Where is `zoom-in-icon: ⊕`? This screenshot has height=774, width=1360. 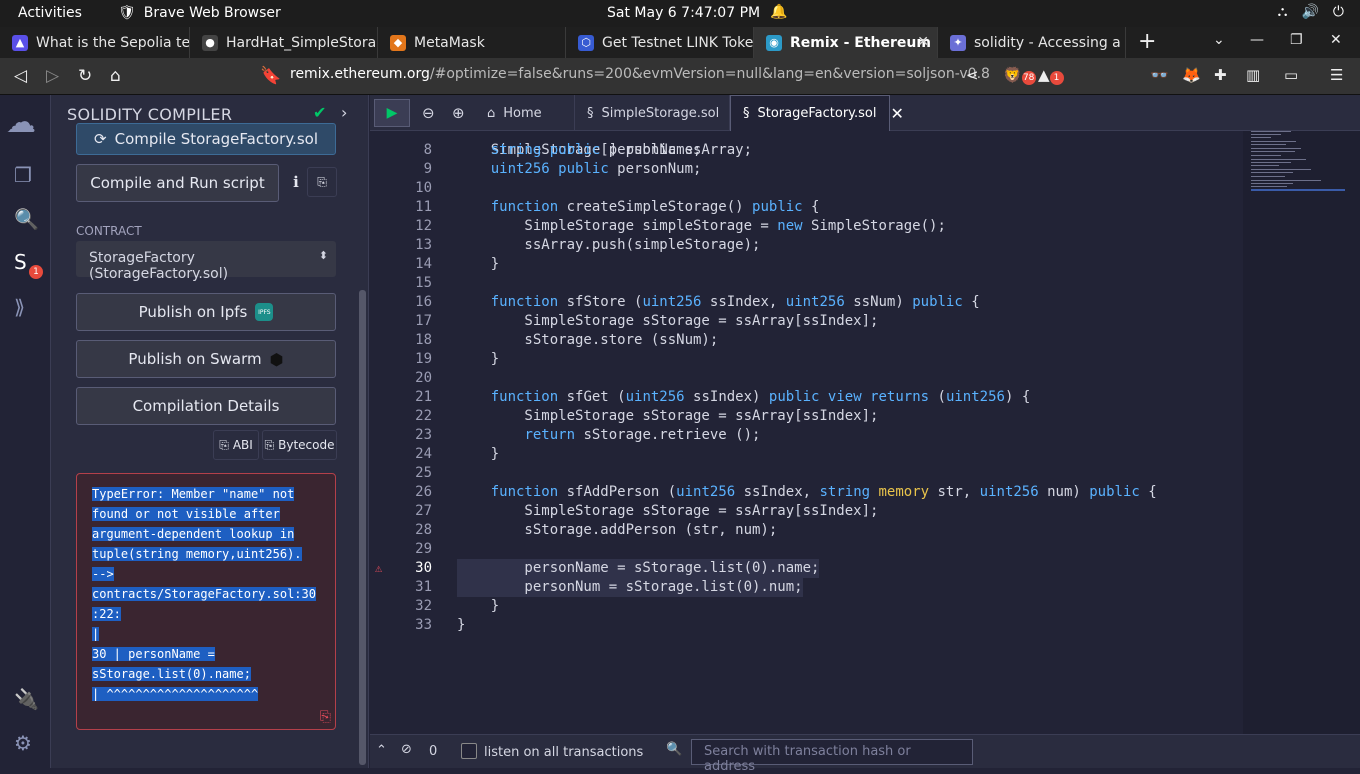 zoom-in-icon: ⊕ is located at coordinates (456, 113).